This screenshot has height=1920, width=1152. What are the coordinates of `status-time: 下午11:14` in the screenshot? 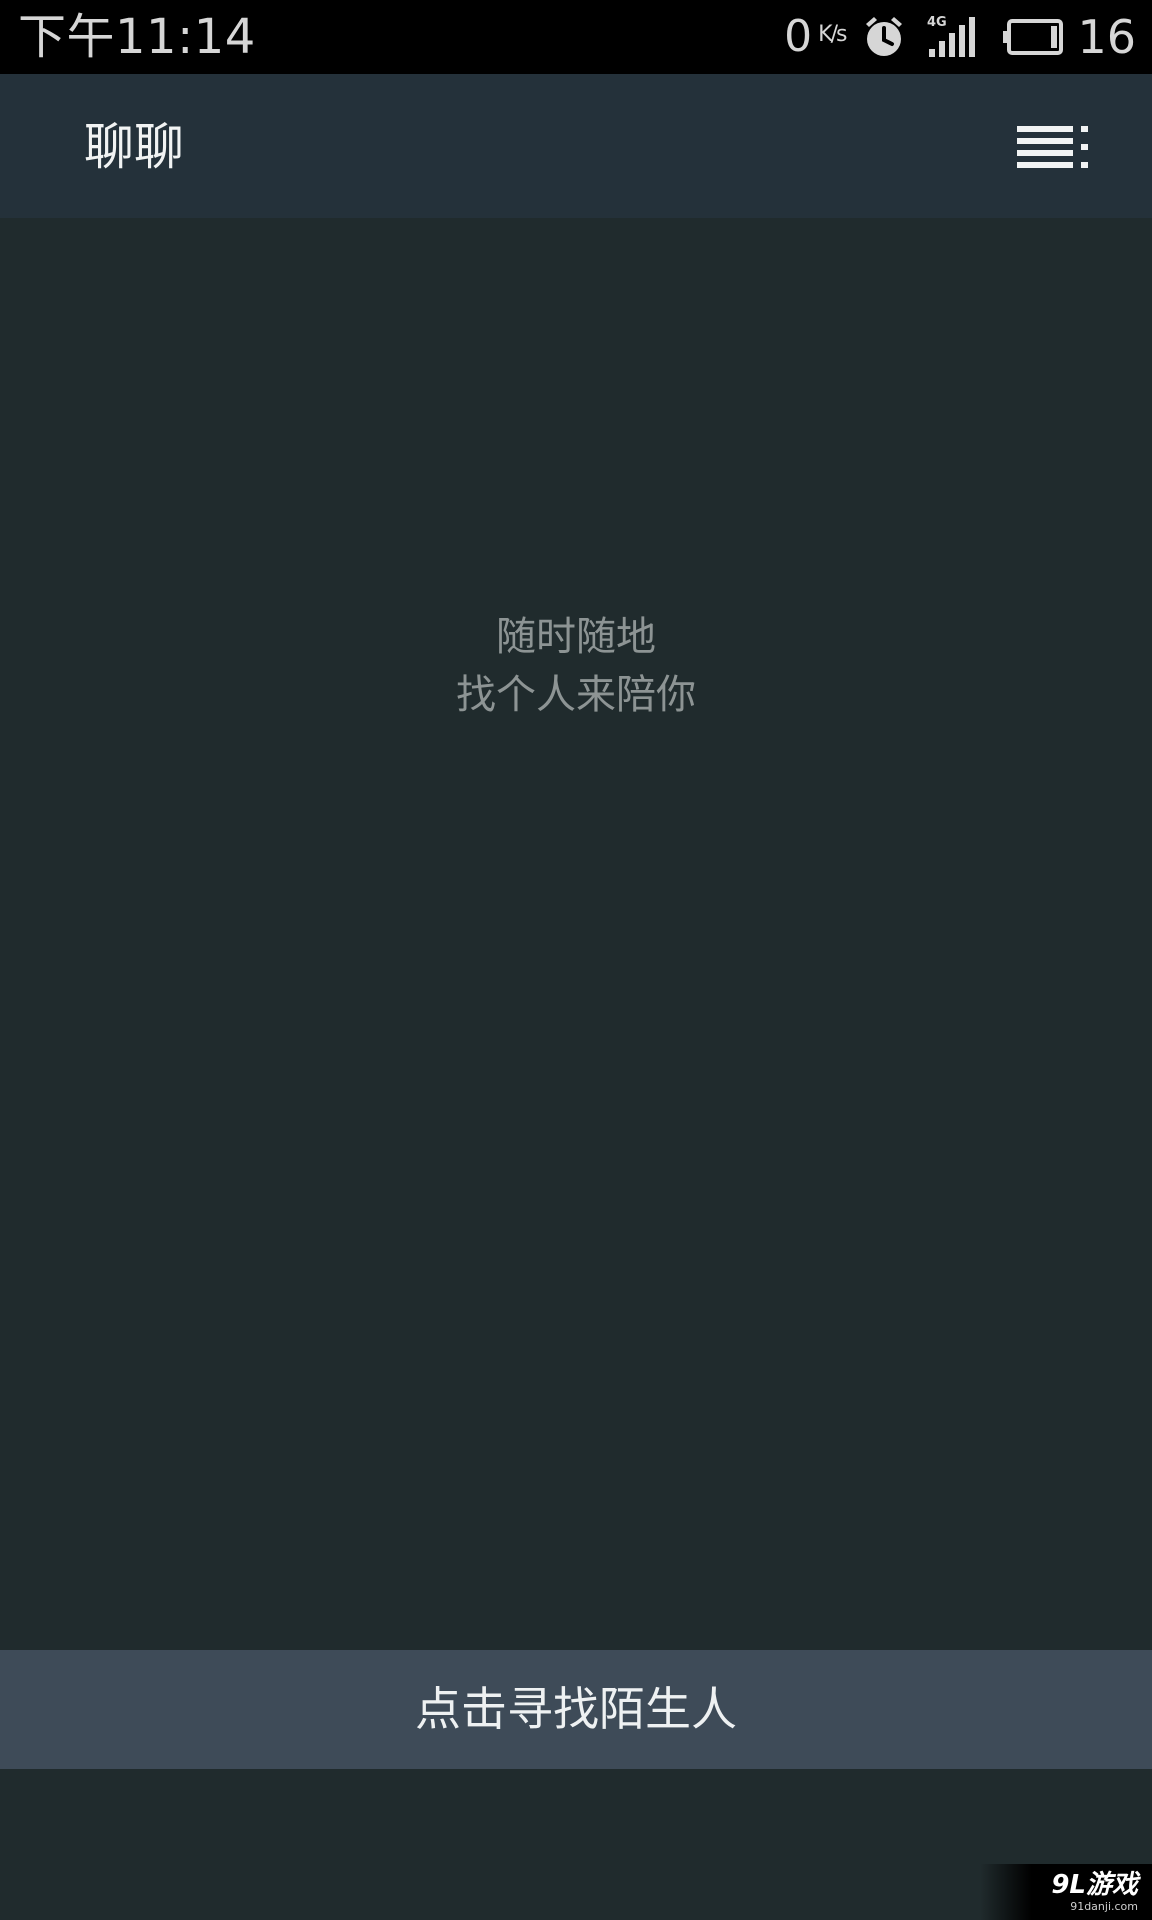 It's located at (137, 37).